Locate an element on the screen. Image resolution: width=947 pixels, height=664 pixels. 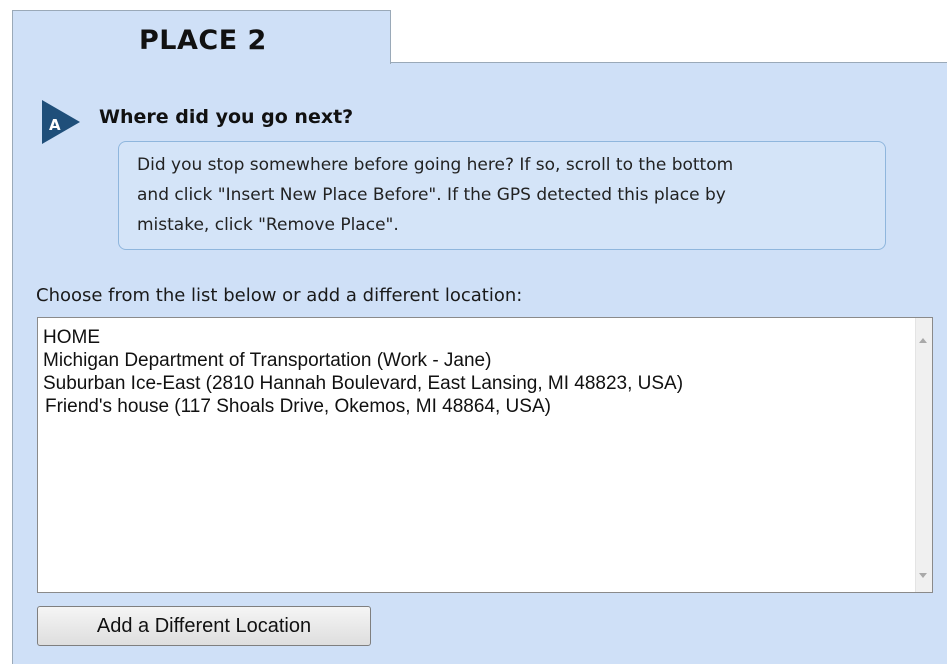
help-line: mistake, click "Remove Place". is located at coordinates (268, 225).